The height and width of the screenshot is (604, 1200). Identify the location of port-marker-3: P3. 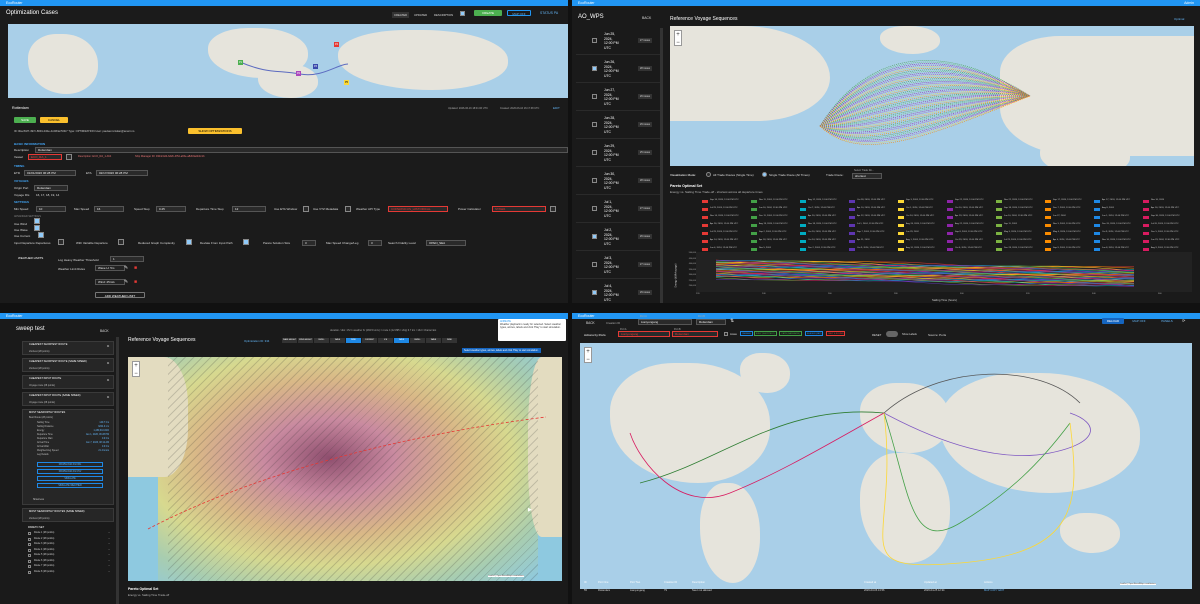
(316, 66).